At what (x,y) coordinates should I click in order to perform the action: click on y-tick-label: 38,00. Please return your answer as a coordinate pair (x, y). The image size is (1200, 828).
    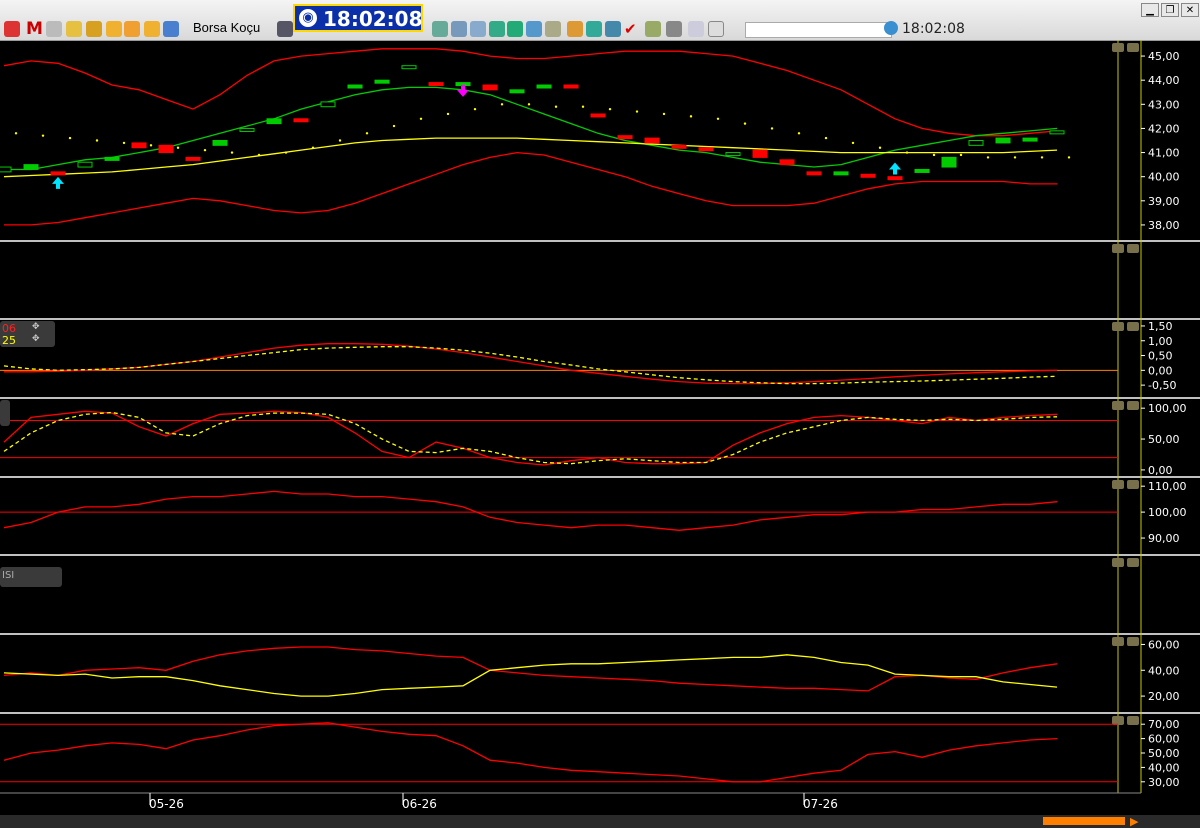
    Looking at the image, I should click on (1164, 225).